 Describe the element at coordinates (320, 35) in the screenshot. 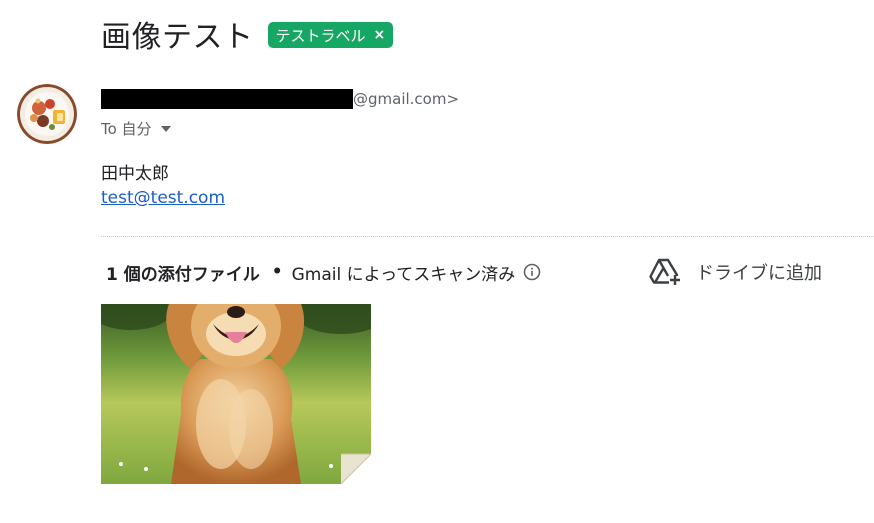

I see `label-chip-text: テストラベル` at that location.